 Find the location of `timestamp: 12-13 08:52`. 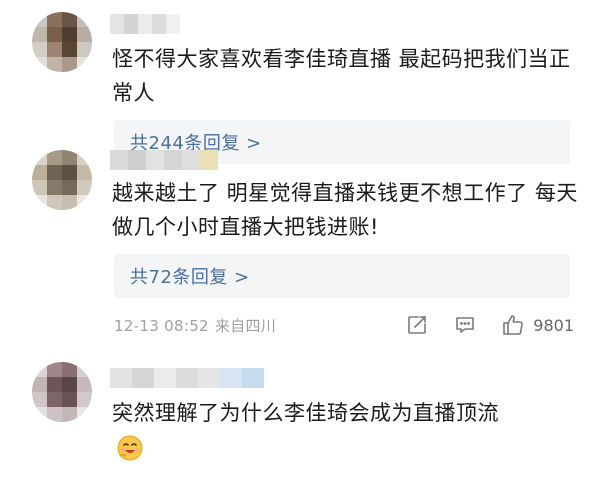

timestamp: 12-13 08:52 is located at coordinates (161, 325).